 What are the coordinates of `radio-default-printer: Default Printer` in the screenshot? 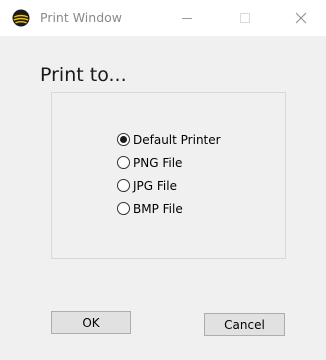 It's located at (169, 139).